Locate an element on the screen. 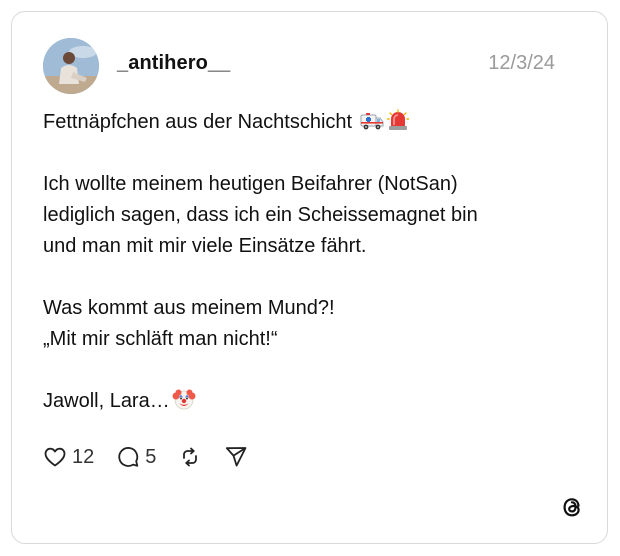 The width and height of the screenshot is (620, 556). username: _antihero__ is located at coordinates (173, 63).